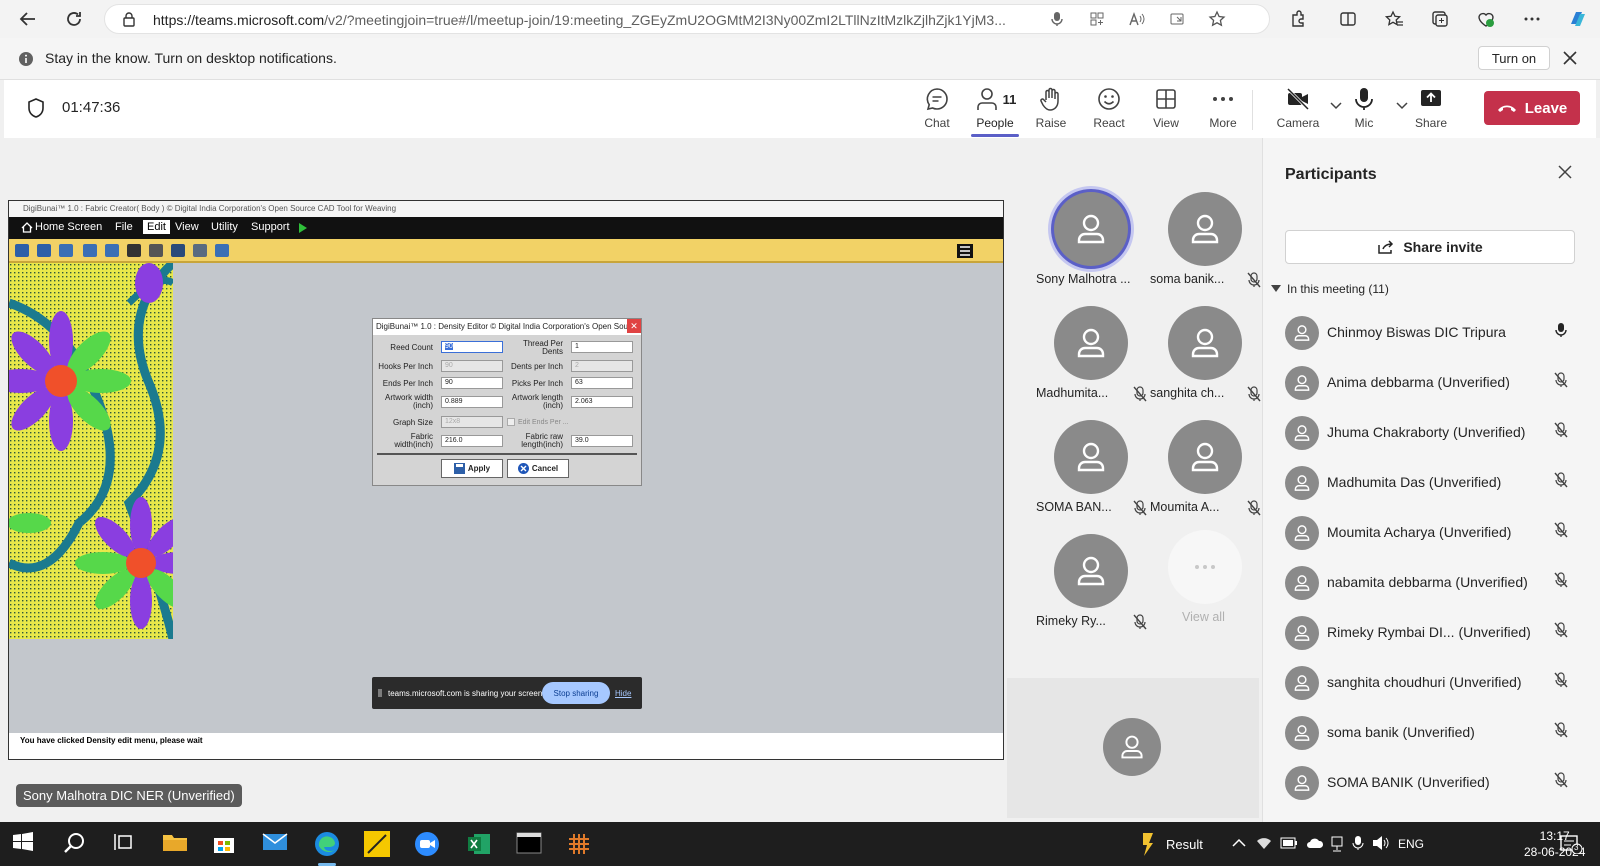 This screenshot has height=866, width=1600. What do you see at coordinates (1315, 843) in the screenshot?
I see `onedrive-icon` at bounding box center [1315, 843].